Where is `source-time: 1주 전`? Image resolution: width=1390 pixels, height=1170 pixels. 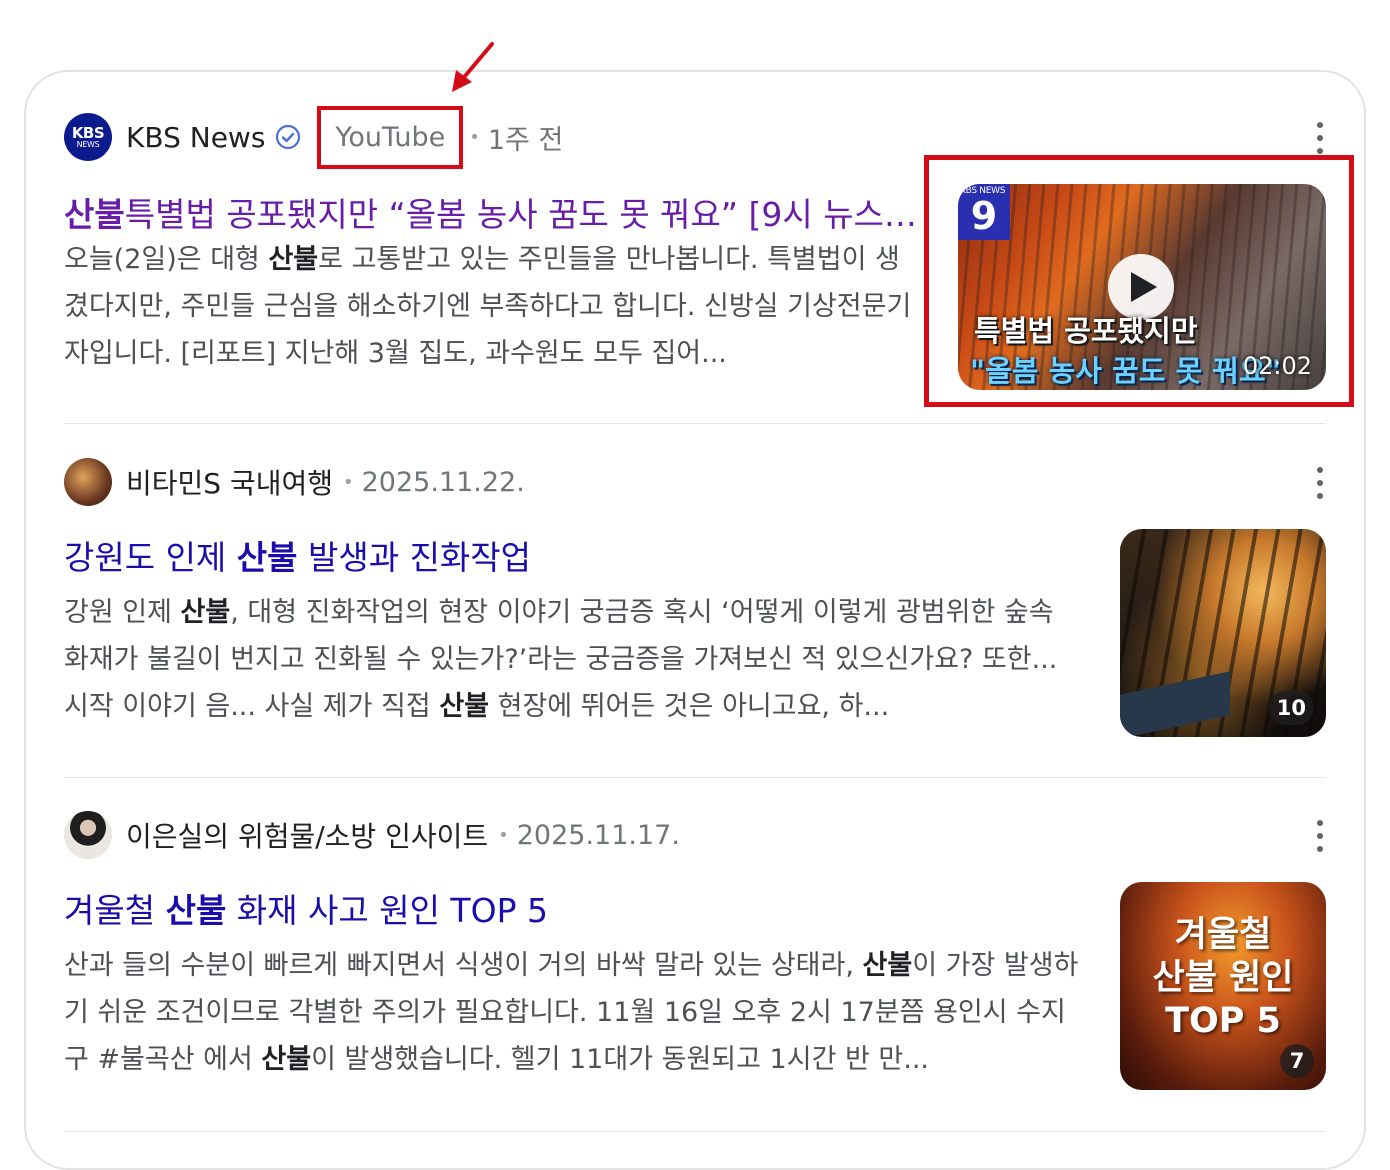
source-time: 1주 전 is located at coordinates (525, 140).